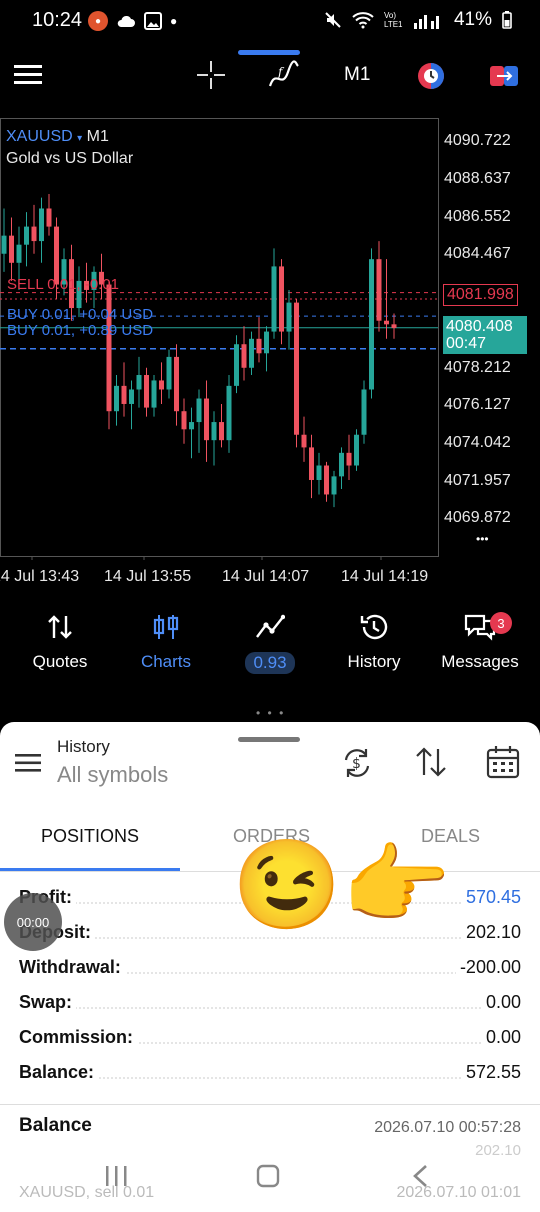  I want to click on history-icon, so click(374, 627).